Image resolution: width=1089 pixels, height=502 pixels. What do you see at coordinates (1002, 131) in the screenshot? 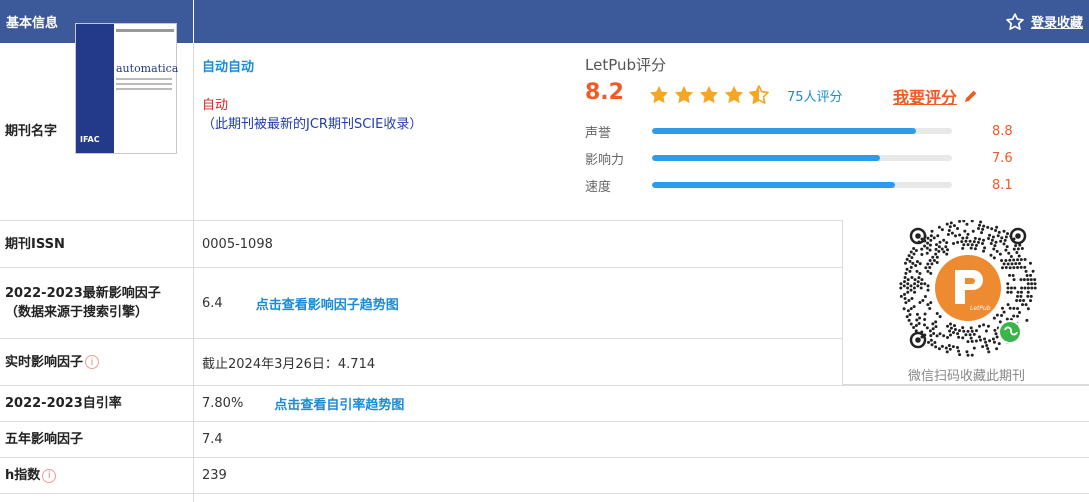
I see `metric-value: 8.8` at bounding box center [1002, 131].